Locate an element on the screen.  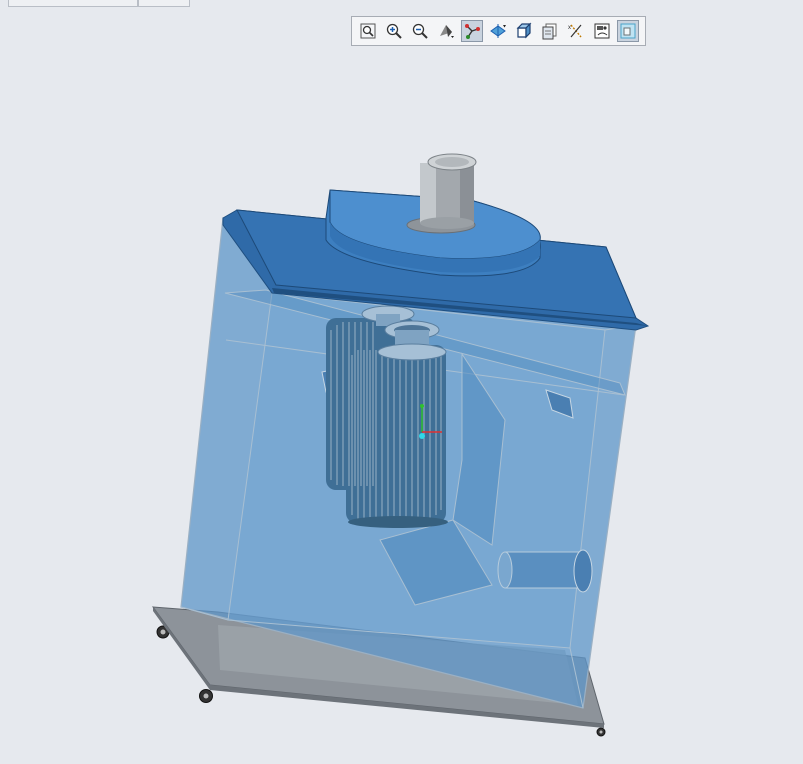
side-outlet-pipe is located at coordinates (545, 571).